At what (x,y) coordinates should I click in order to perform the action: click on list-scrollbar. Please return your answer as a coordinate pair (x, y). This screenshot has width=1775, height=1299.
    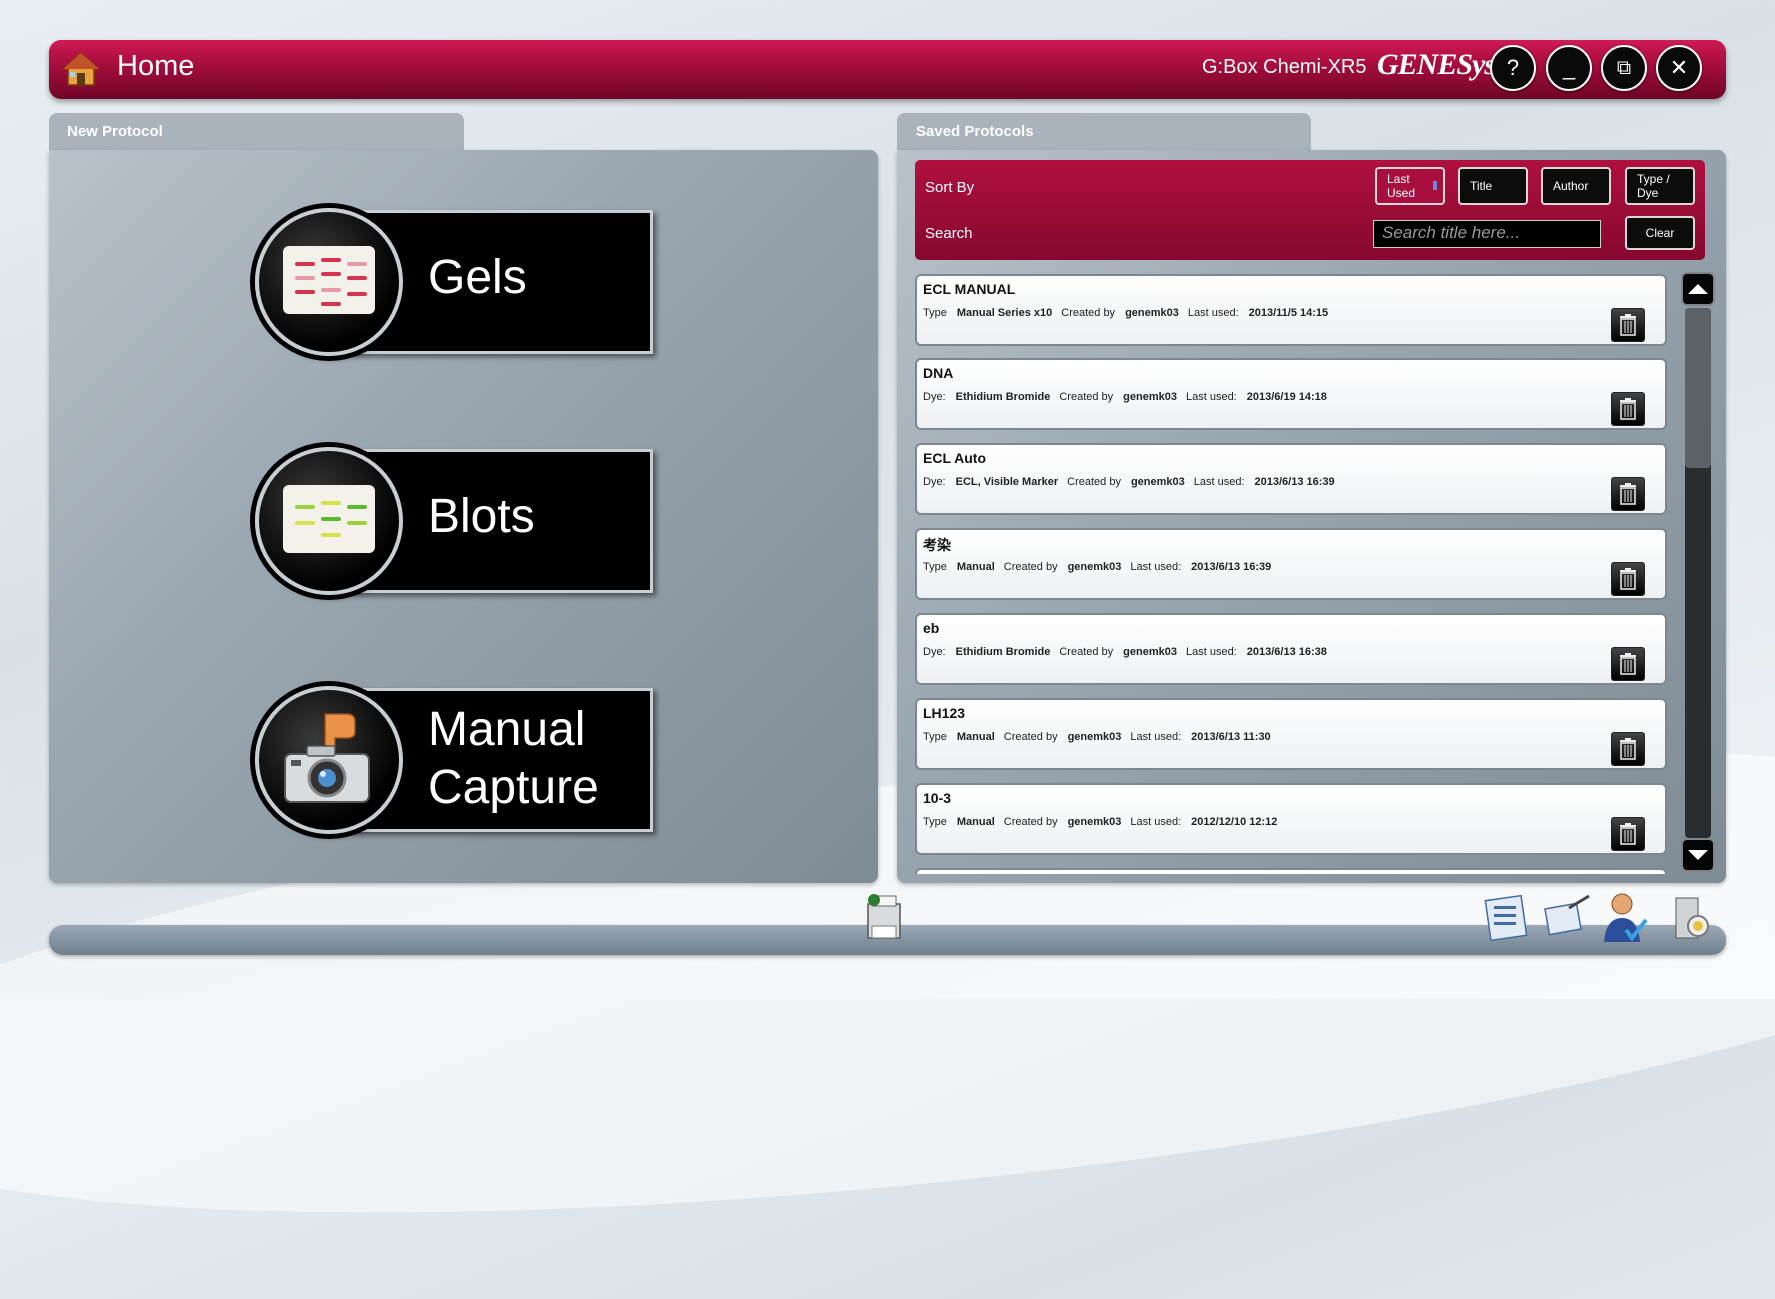
    Looking at the image, I should click on (1698, 573).